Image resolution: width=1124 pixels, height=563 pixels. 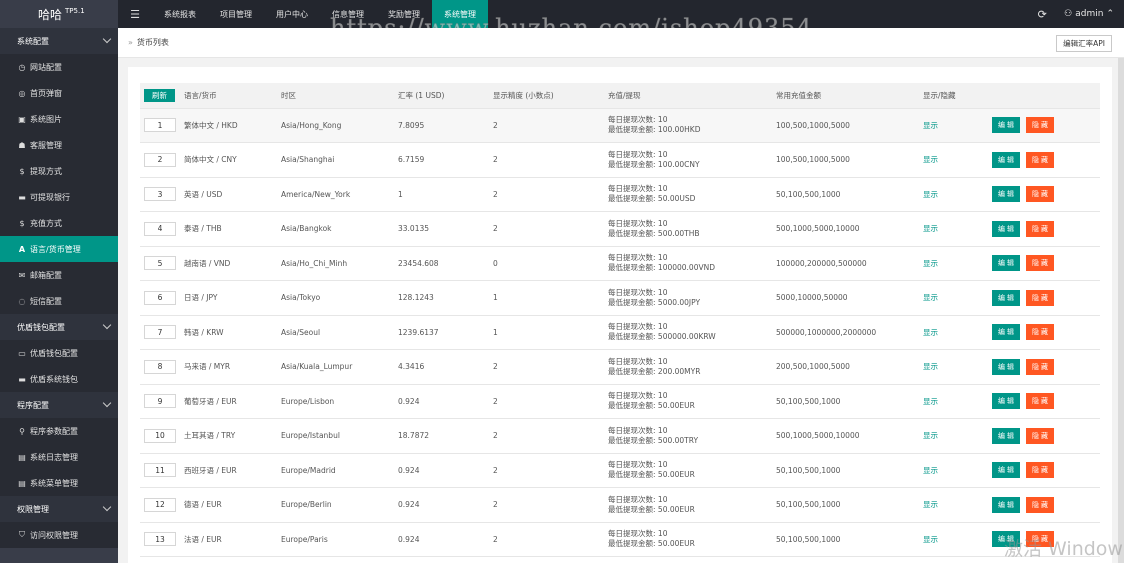 What do you see at coordinates (59, 509) in the screenshot?
I see `sidebar-group: 权限管理` at bounding box center [59, 509].